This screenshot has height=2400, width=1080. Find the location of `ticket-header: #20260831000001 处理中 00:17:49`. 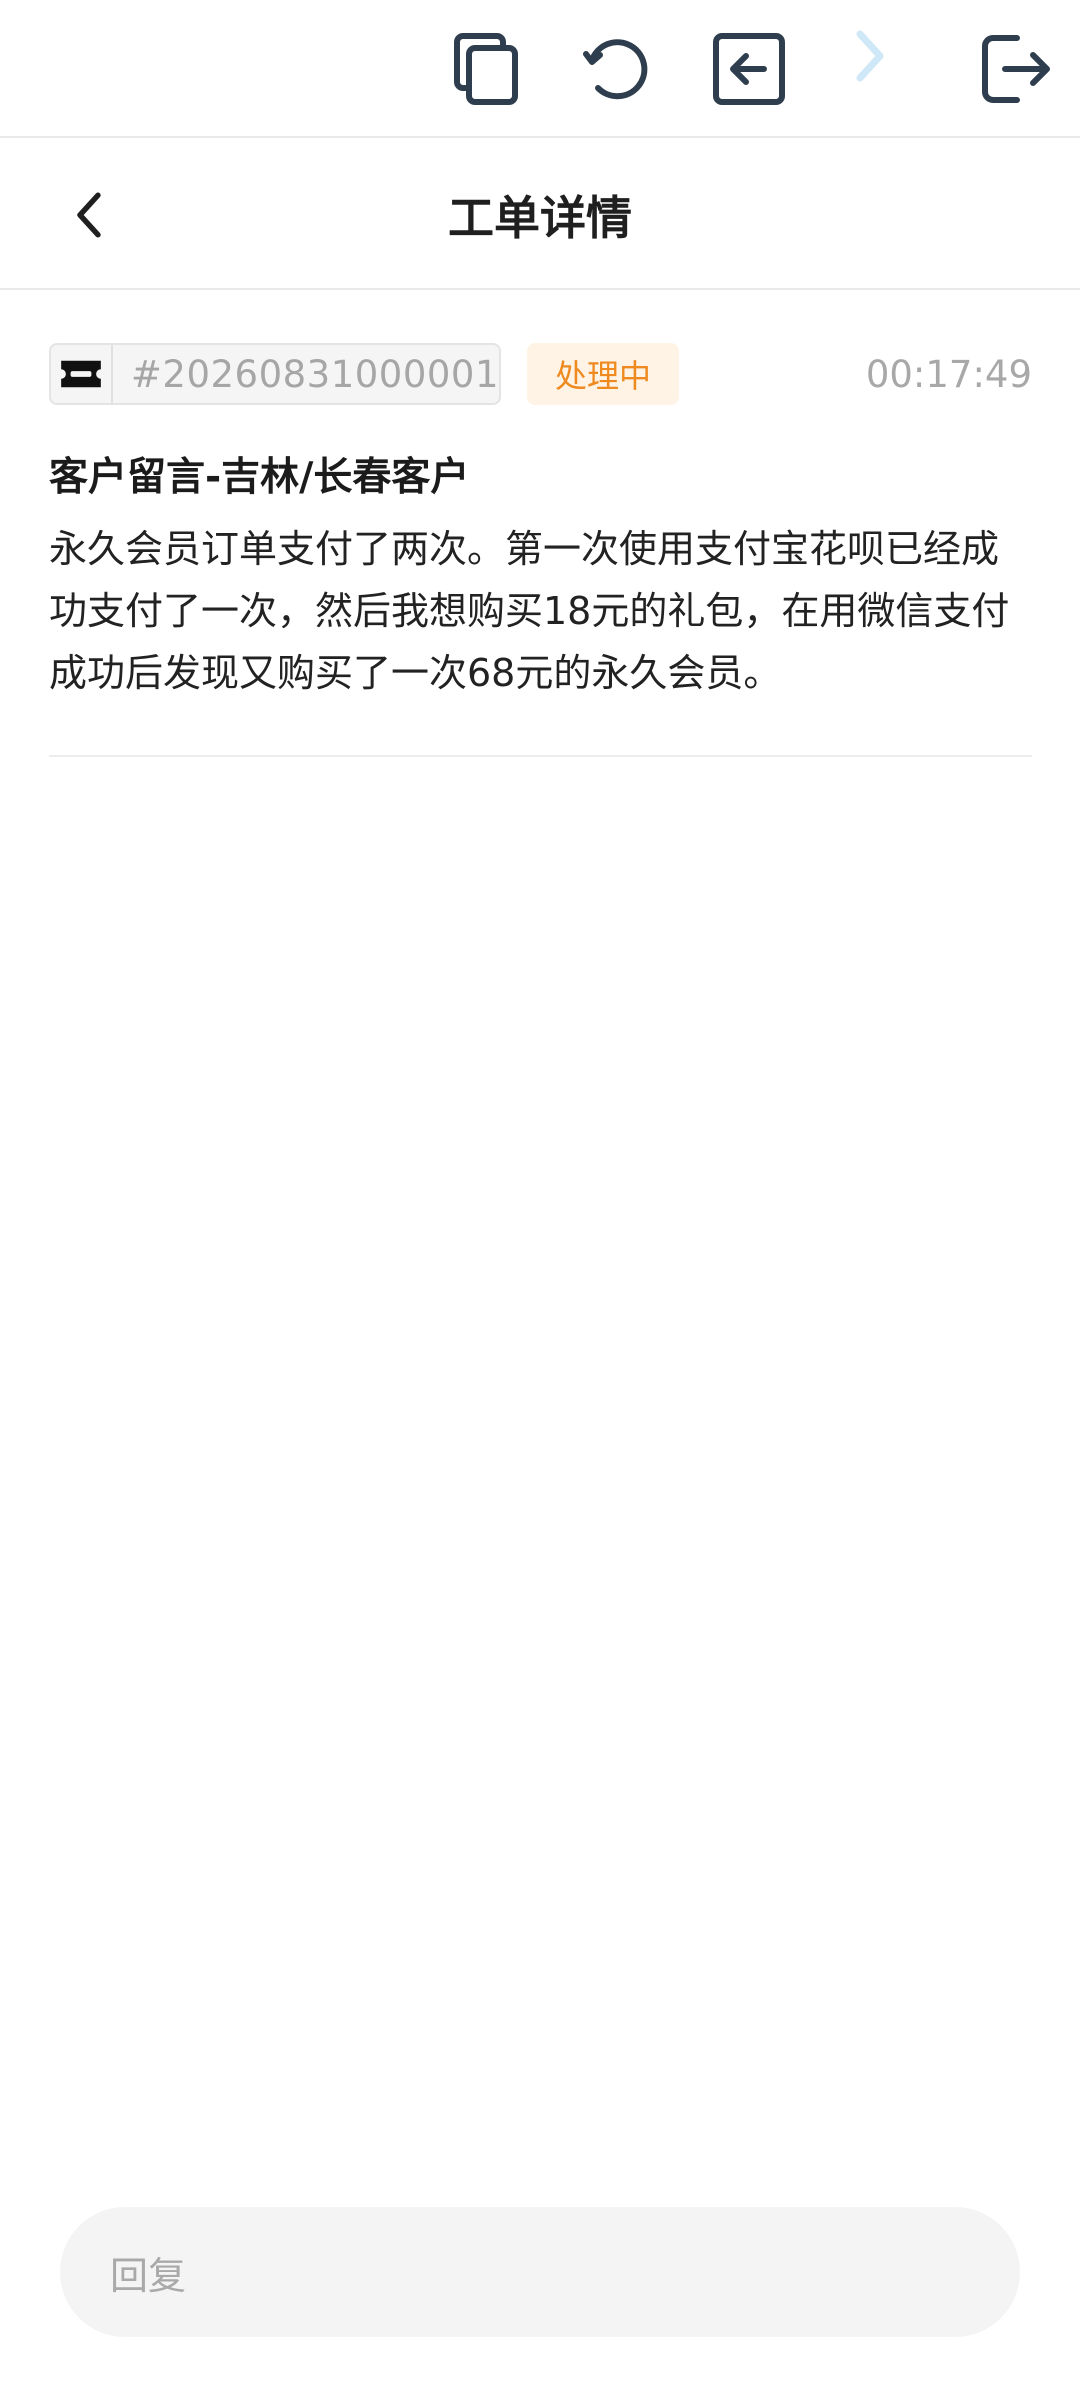

ticket-header: #20260831000001 处理中 00:17:49 is located at coordinates (540, 374).